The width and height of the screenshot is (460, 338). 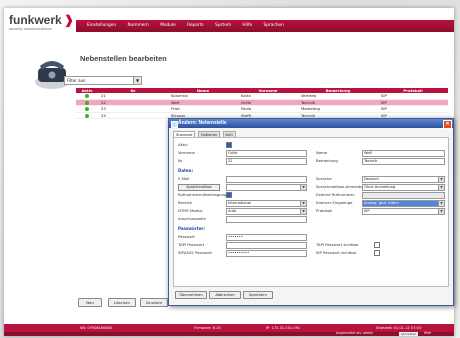 What do you see at coordinates (191, 228) in the screenshot?
I see `passwords-section-heading: Passwörter:` at bounding box center [191, 228].